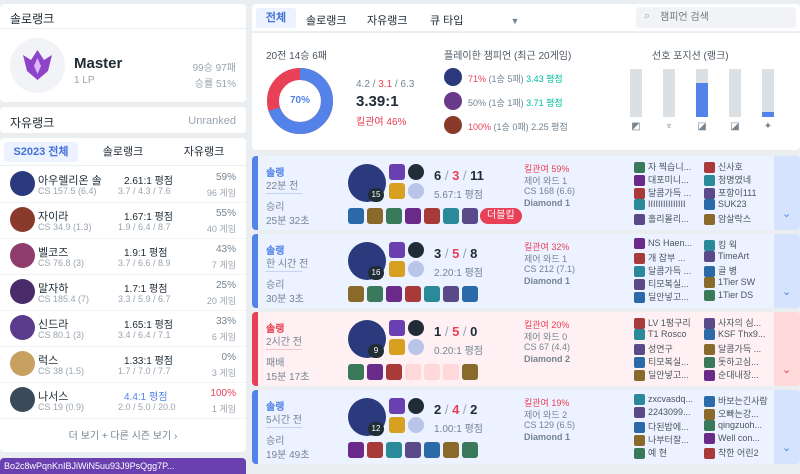  What do you see at coordinates (458, 351) in the screenshot?
I see `match-kda-ratio: 0.20:1 평점` at bounding box center [458, 351].